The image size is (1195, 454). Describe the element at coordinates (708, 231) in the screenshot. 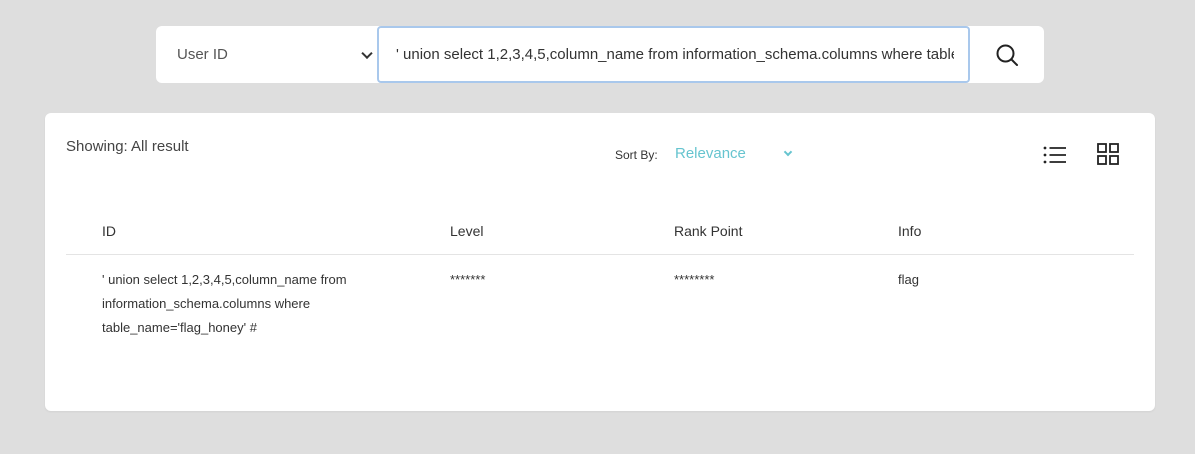

I see `column-header-rank-point: Rank Point` at that location.